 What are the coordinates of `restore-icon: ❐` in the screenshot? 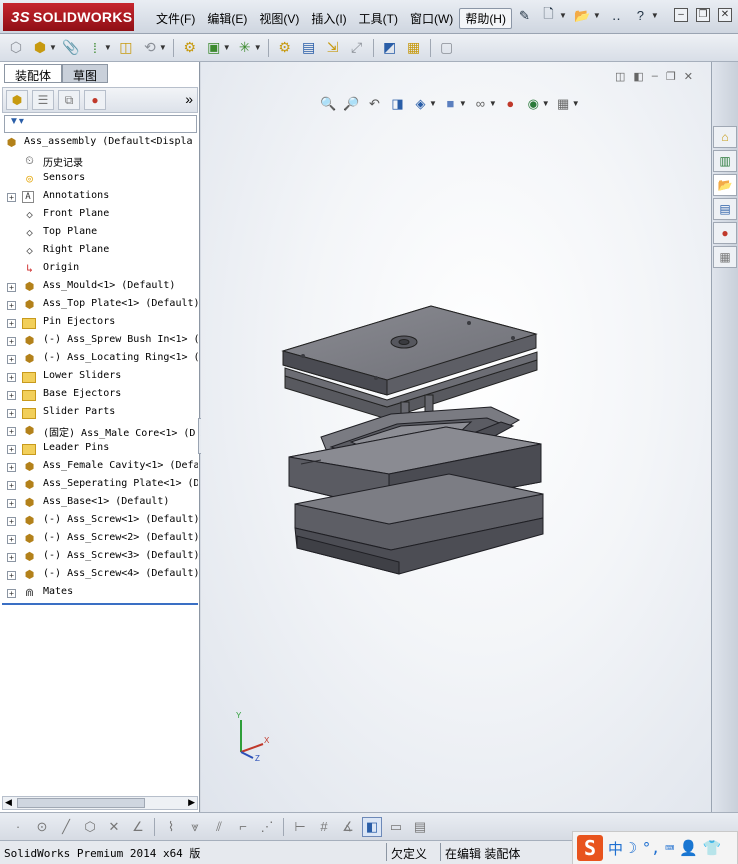 It's located at (703, 15).